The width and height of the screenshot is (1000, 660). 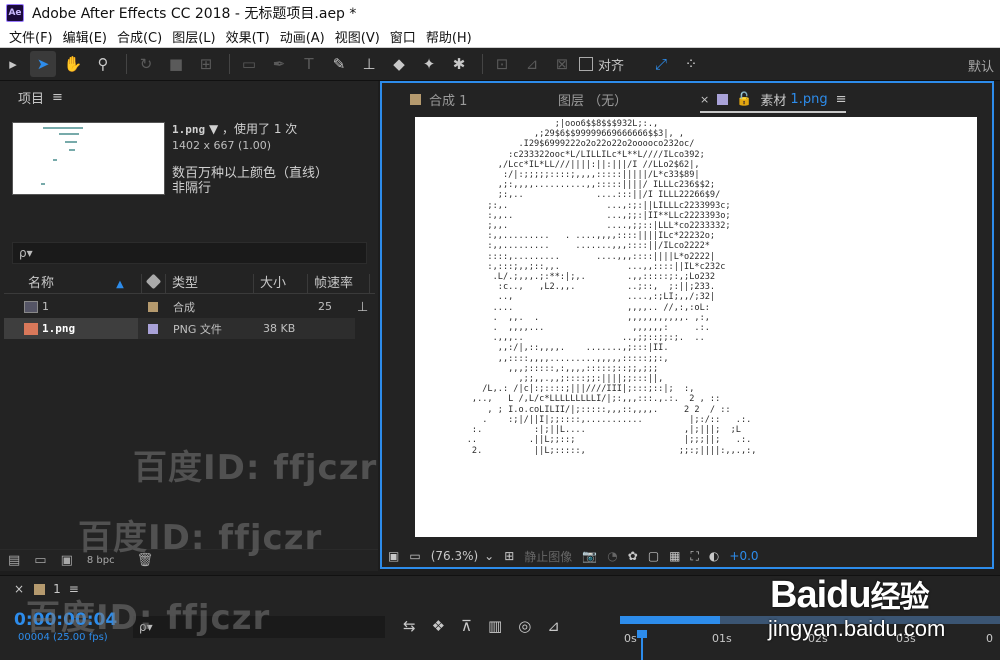 What do you see at coordinates (524, 626) in the screenshot?
I see `motion-blur-icon: ◎` at bounding box center [524, 626].